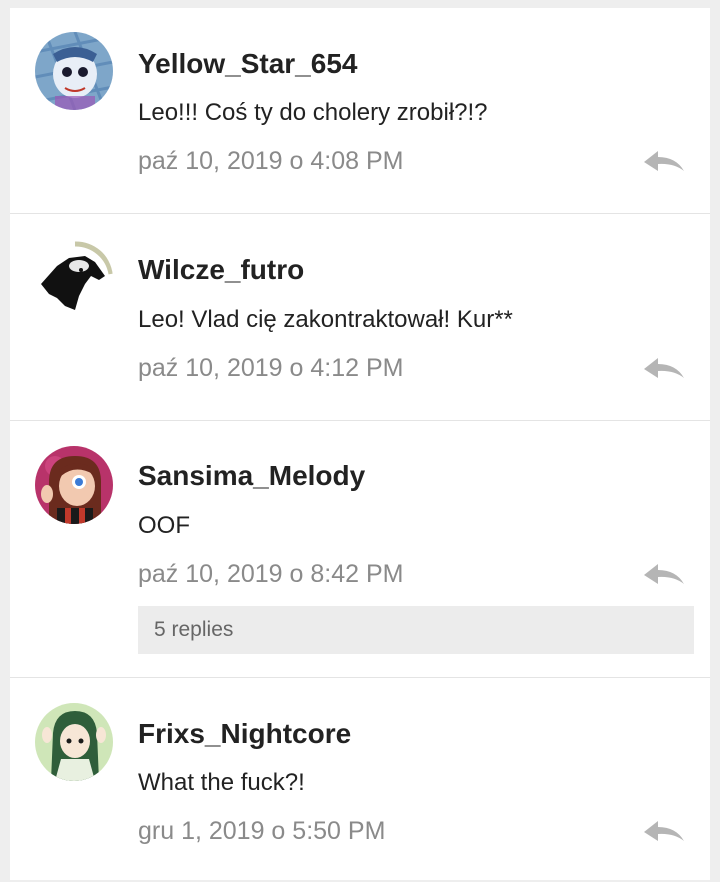 Image resolution: width=720 pixels, height=882 pixels. I want to click on wolf-avatar-icon, so click(74, 279).